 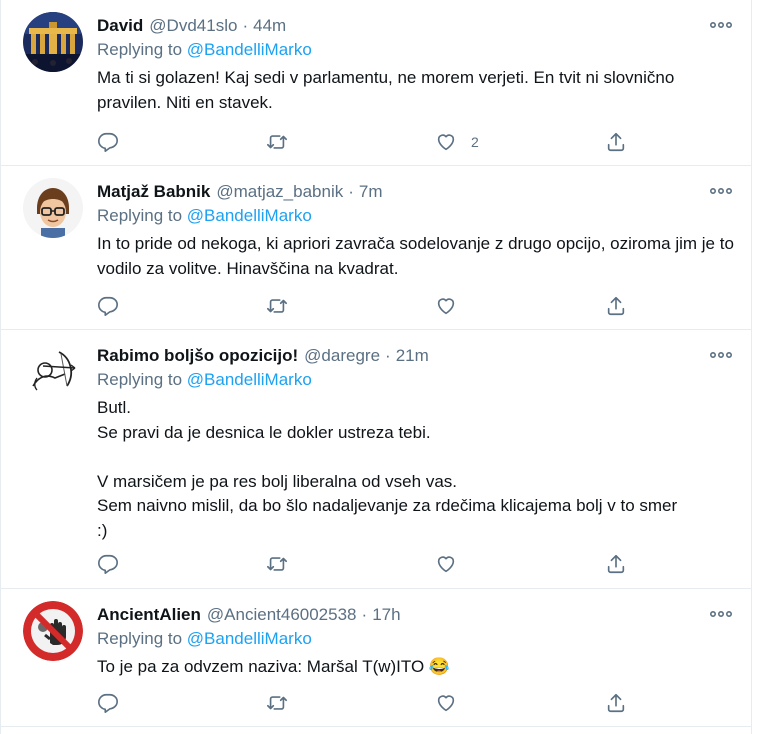 I want to click on like-count: 2, so click(x=475, y=142).